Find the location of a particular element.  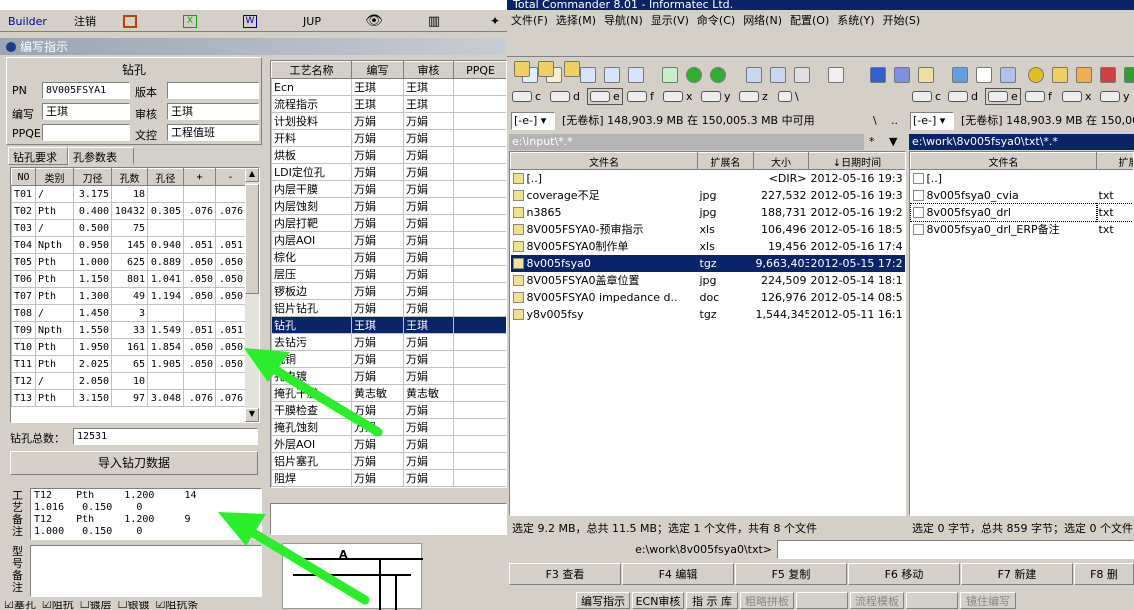

upper-arrow-icon is located at coordinates (311, 390).